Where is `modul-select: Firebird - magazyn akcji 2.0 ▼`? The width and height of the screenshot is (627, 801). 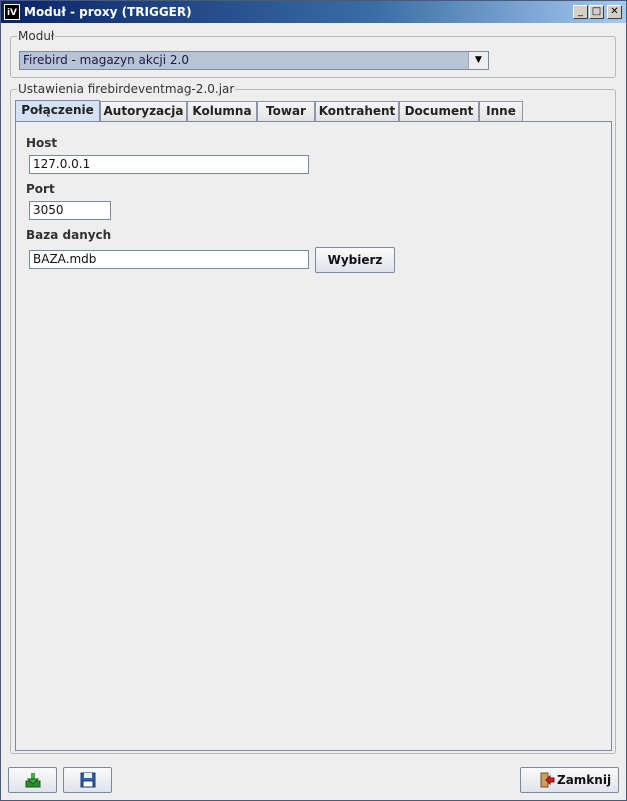 modul-select: Firebird - magazyn akcji 2.0 ▼ is located at coordinates (254, 60).